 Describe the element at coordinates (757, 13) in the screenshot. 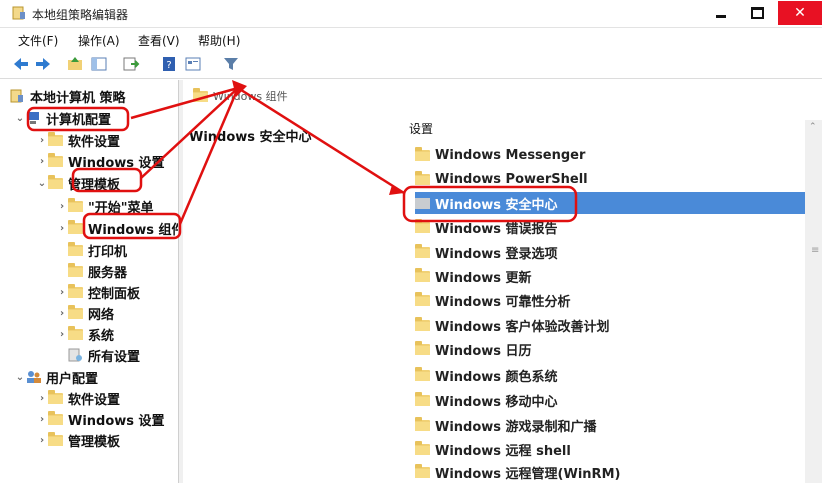

I see `maximize-button` at that location.